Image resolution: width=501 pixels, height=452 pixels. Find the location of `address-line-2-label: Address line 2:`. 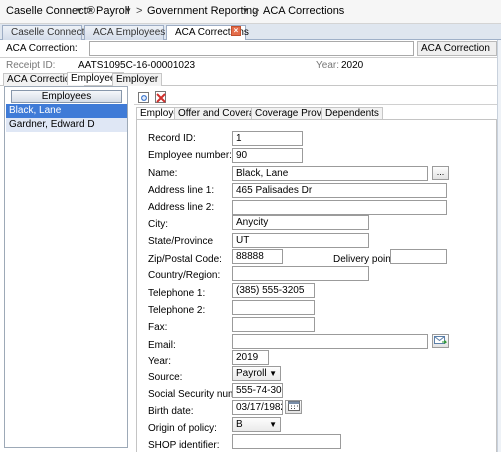

address-line-2-label: Address line 2: is located at coordinates (181, 207).